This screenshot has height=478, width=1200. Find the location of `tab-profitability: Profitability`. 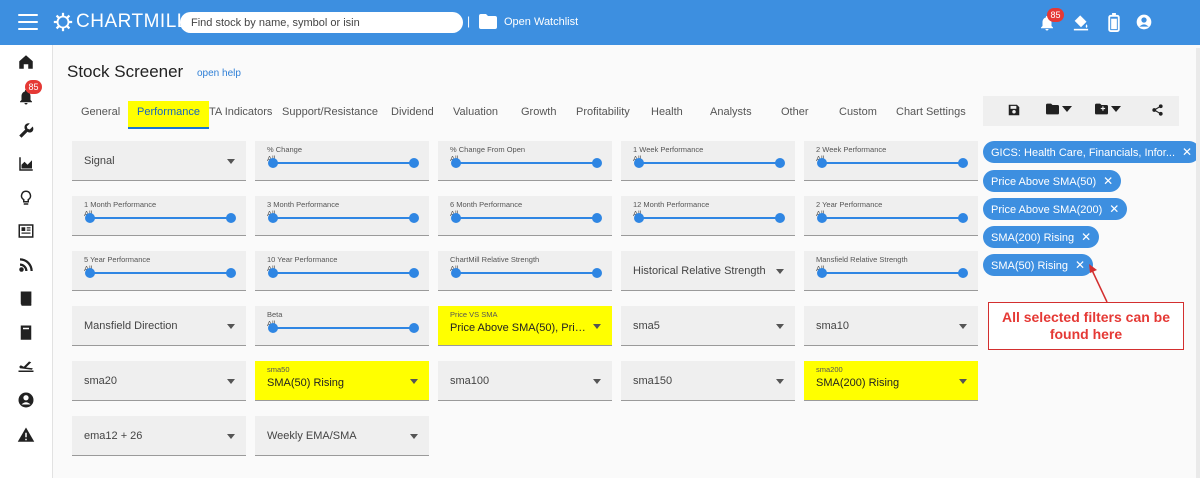

tab-profitability: Profitability is located at coordinates (603, 115).